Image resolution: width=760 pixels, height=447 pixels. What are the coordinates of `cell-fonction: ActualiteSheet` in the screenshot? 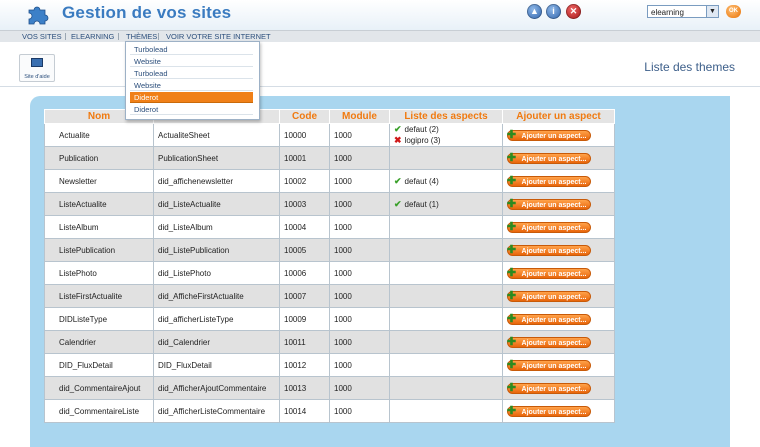 It's located at (216, 135).